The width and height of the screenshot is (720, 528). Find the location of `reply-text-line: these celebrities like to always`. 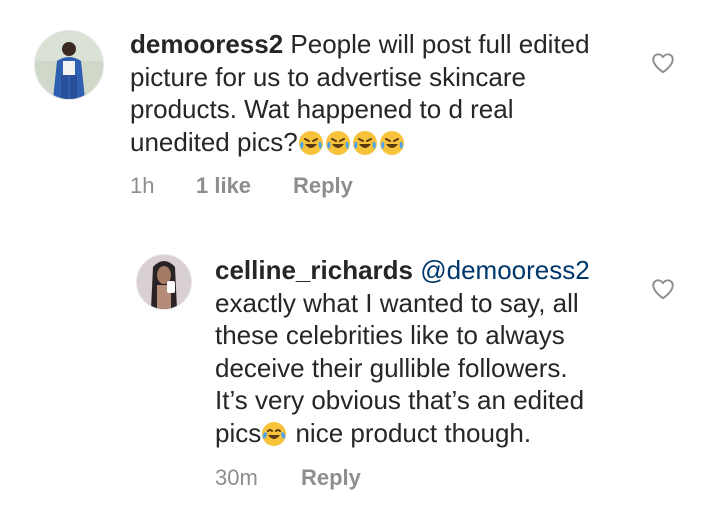

reply-text-line: these celebrities like to always is located at coordinates (390, 335).